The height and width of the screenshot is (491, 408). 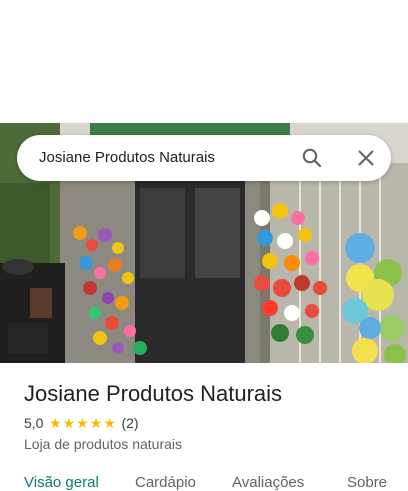 I want to click on search-input: Josiane Produtos Naturais, so click(x=127, y=157).